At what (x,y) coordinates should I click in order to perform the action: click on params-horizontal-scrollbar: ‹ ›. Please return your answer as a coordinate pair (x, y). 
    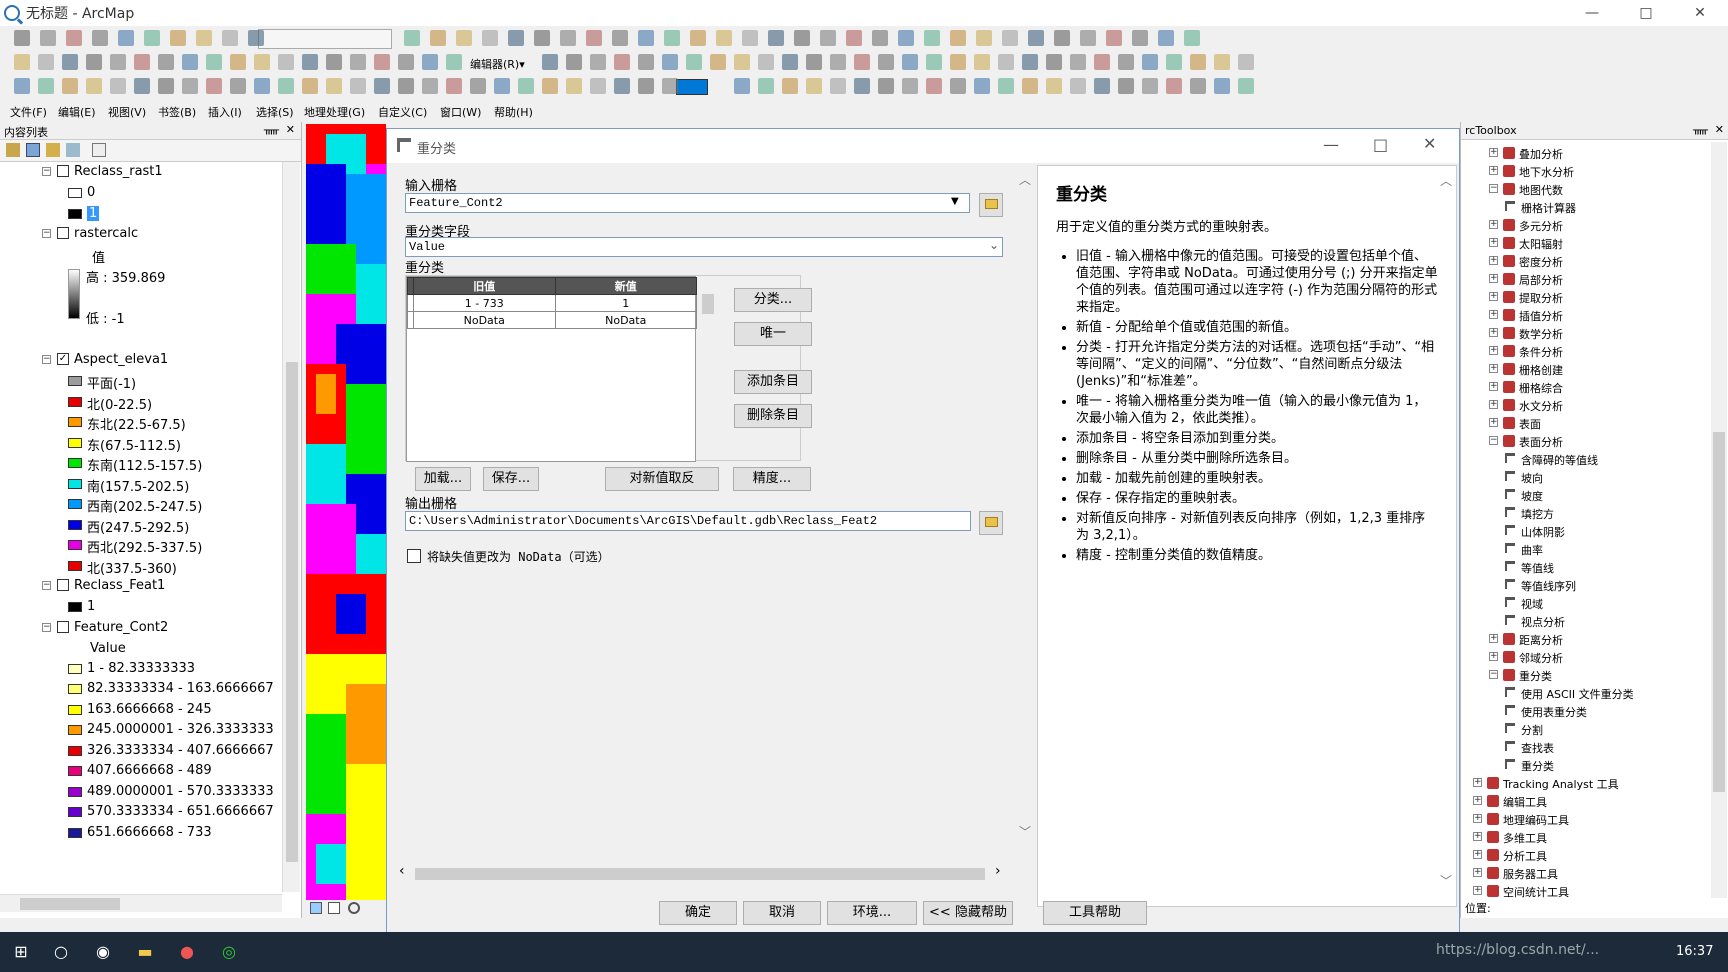
    Looking at the image, I should click on (702, 872).